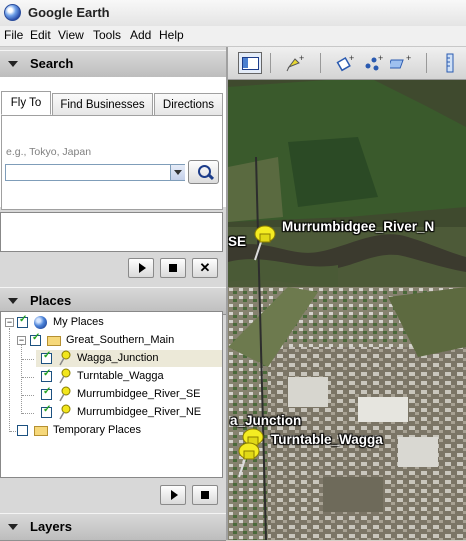 Image resolution: width=466 pixels, height=541 pixels. Describe the element at coordinates (54, 341) in the screenshot. I see `open-folder-icon` at that location.